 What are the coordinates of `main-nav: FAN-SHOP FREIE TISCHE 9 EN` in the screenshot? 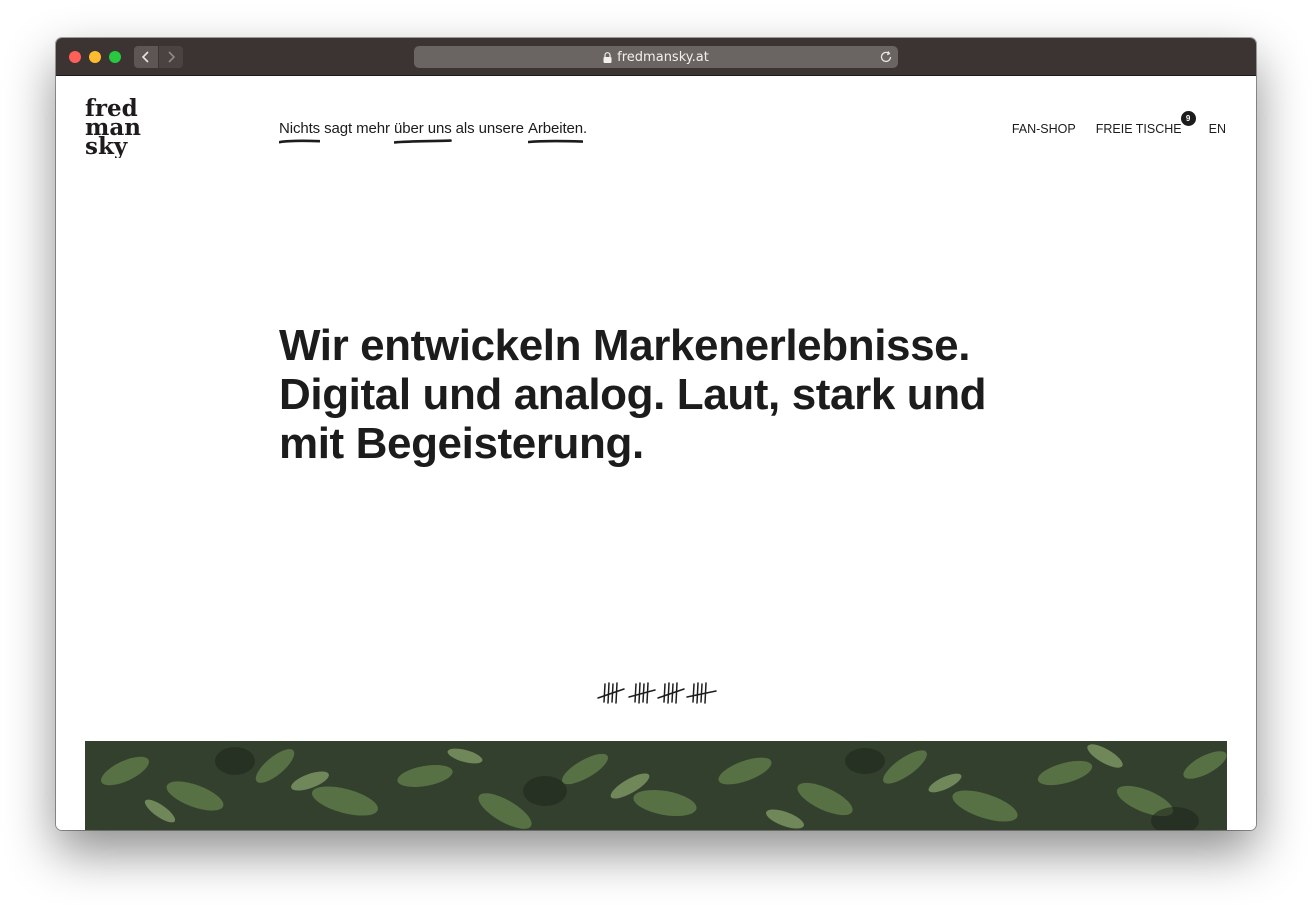 It's located at (1119, 123).